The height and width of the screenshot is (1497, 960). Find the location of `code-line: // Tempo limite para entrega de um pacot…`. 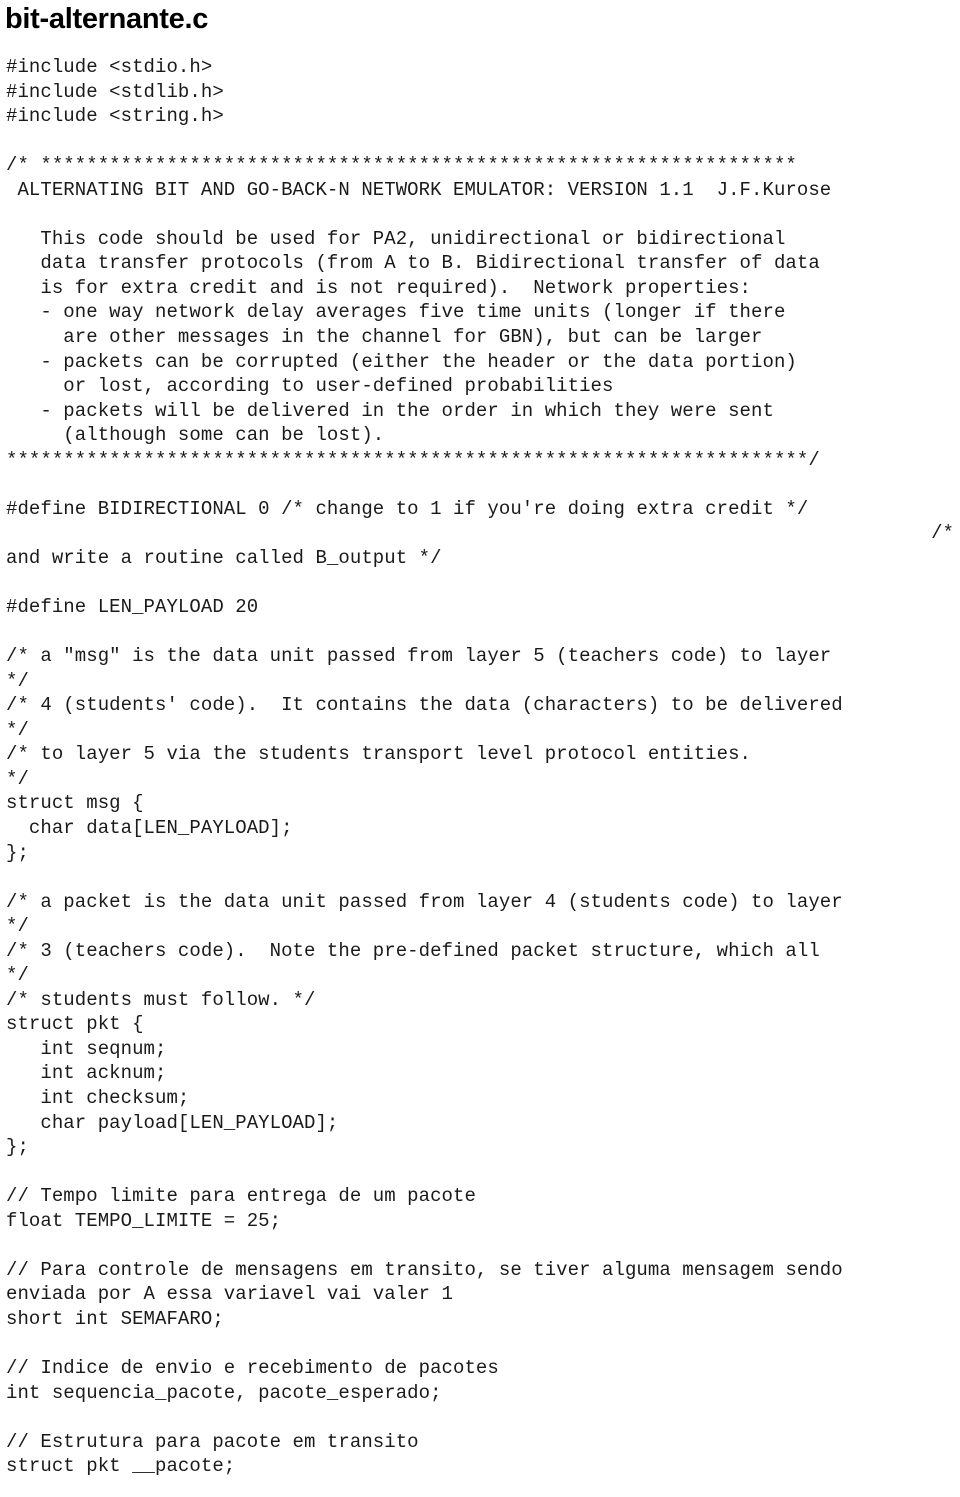

code-line: // Tempo limite para entrega de um pacot… is located at coordinates (241, 1196).